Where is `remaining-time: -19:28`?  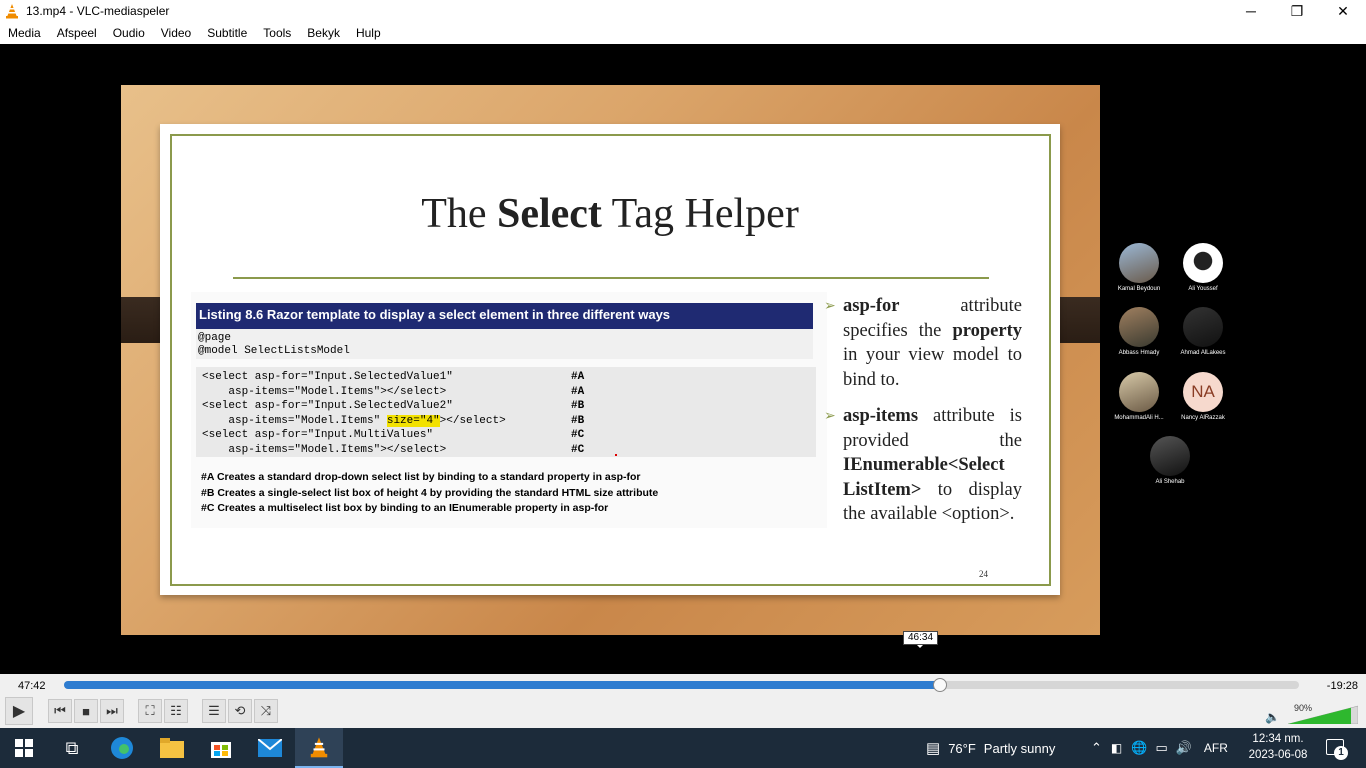
remaining-time: -19:28 is located at coordinates (1342, 686).